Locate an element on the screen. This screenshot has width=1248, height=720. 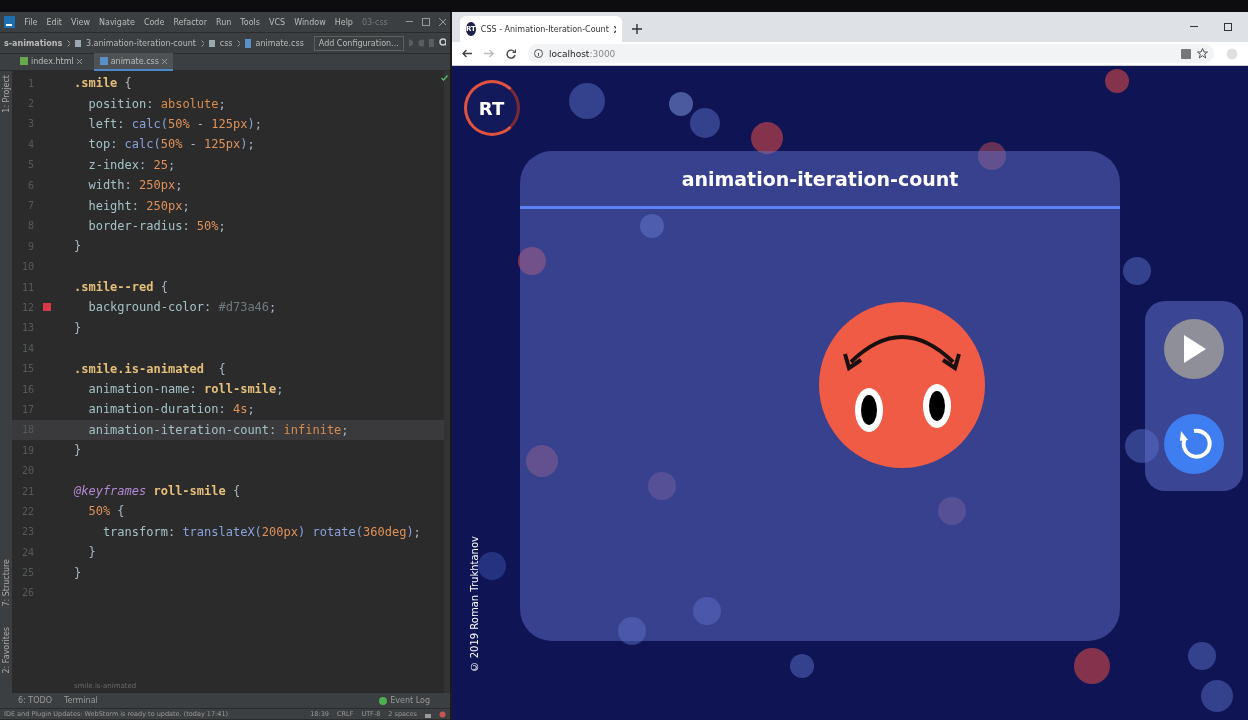
tool-window-button: 6: TODO is located at coordinates (35, 700).